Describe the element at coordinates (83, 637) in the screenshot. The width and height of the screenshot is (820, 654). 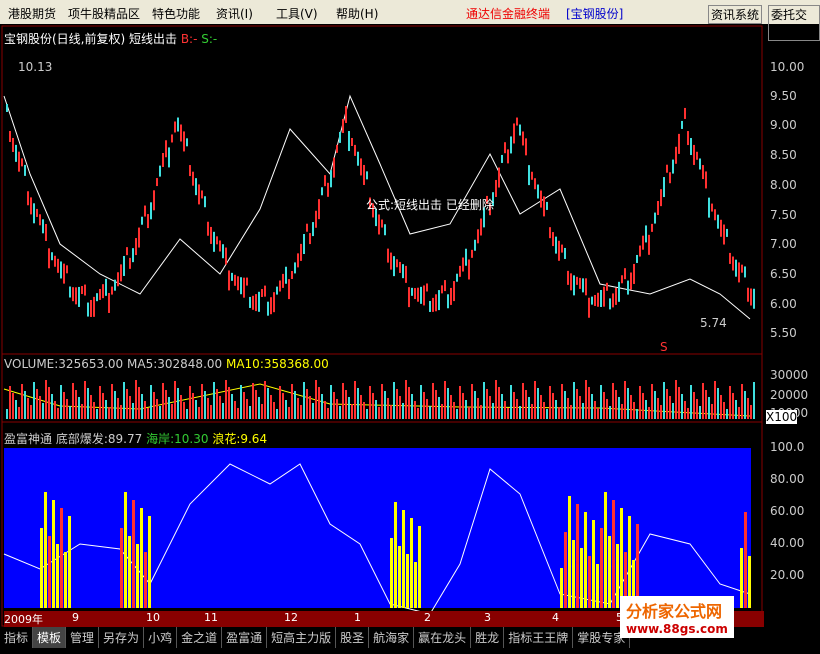
I see `tab: 管理` at that location.